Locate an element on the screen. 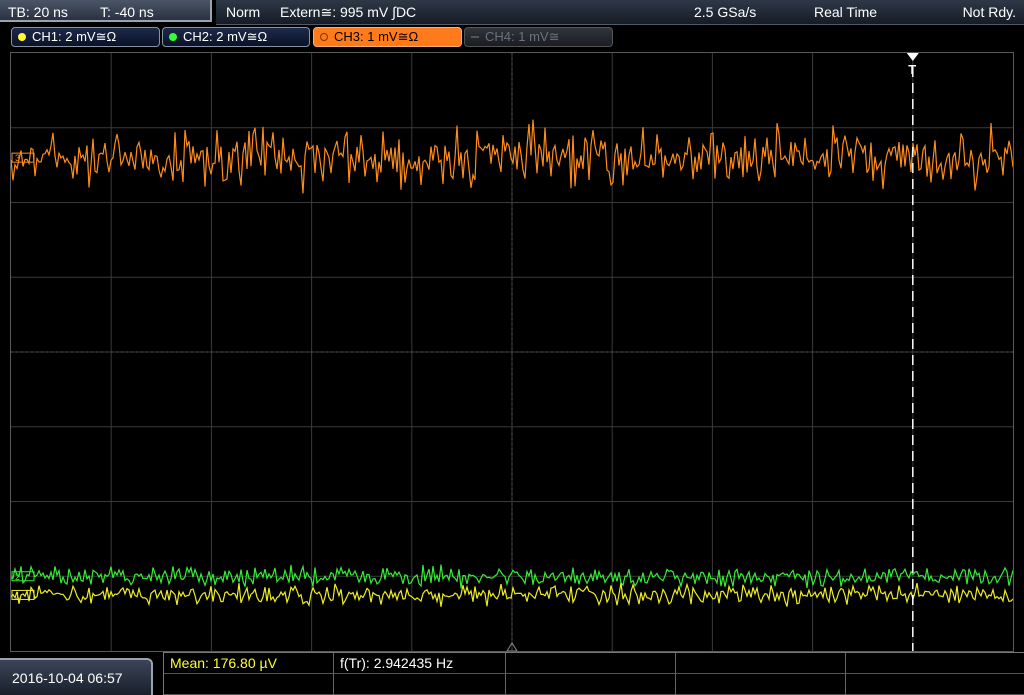  channel-3-label: CH3: 1 mV≅Ω is located at coordinates (376, 36).